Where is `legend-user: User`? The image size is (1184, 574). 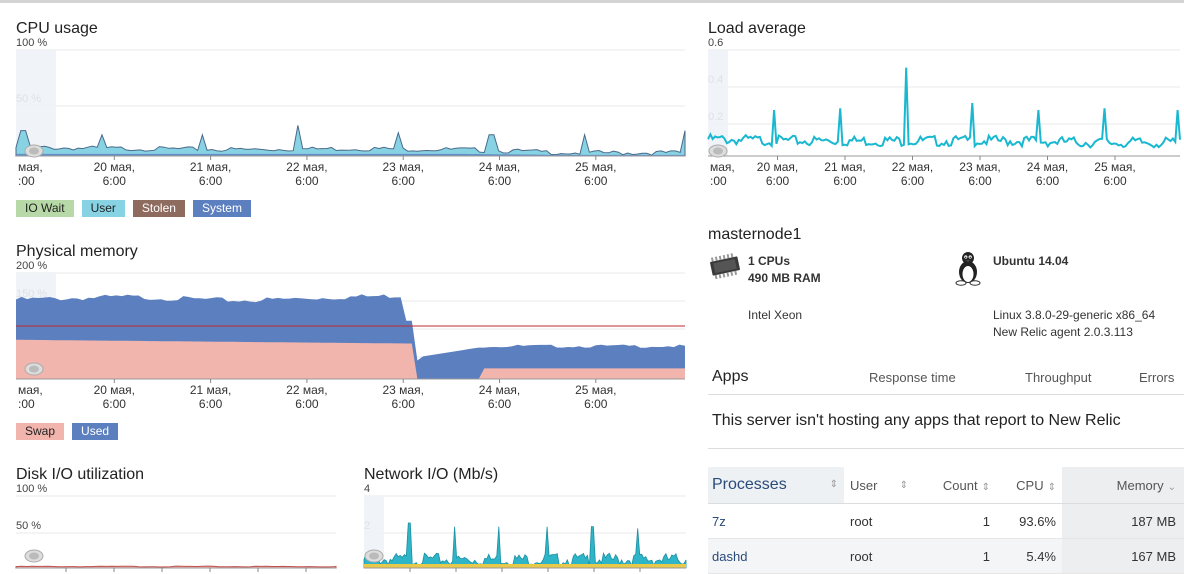
legend-user: User is located at coordinates (103, 208).